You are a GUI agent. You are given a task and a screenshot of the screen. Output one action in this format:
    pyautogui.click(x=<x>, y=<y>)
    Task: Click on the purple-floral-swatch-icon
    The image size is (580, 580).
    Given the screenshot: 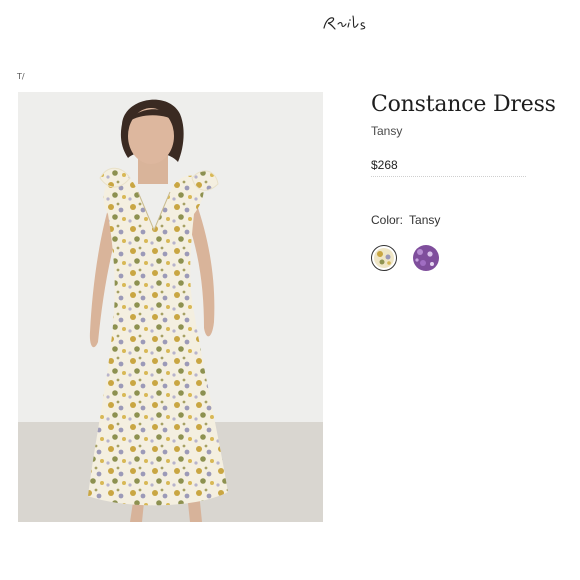 What is the action you would take?
    pyautogui.click(x=426, y=258)
    